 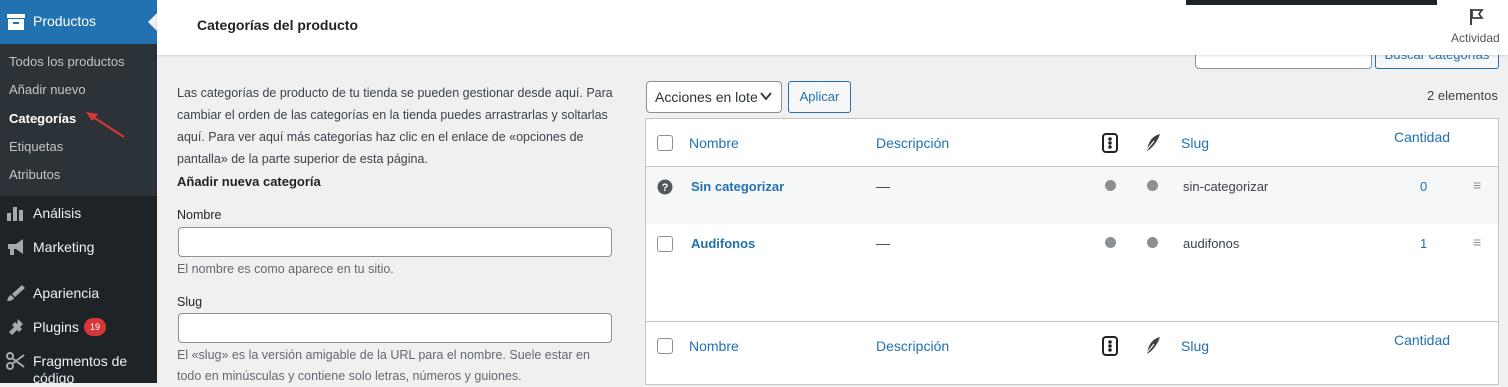 I want to click on column-footer-slug: Slug, so click(x=1195, y=346).